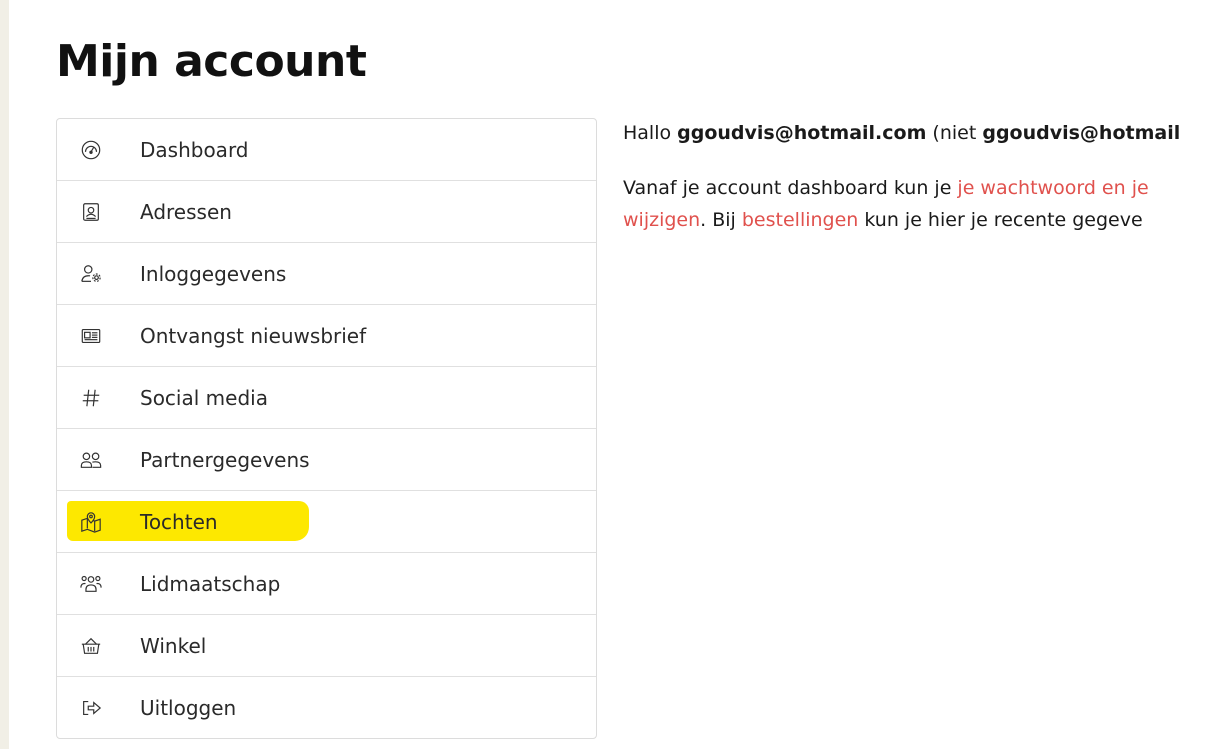 The image size is (1227, 749). I want to click on map-pin-icon, so click(91, 522).